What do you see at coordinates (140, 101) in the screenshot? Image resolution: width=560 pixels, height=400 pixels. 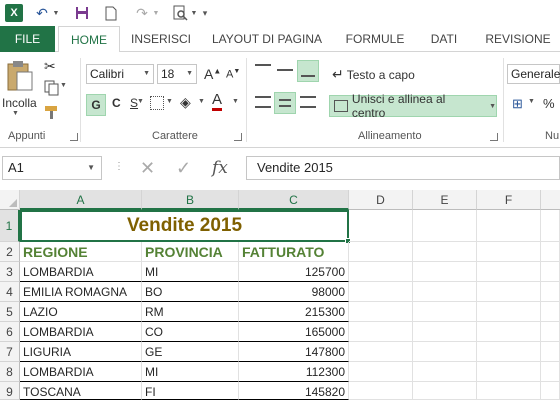 I see `underline-dropdown-icon: ▼` at bounding box center [140, 101].